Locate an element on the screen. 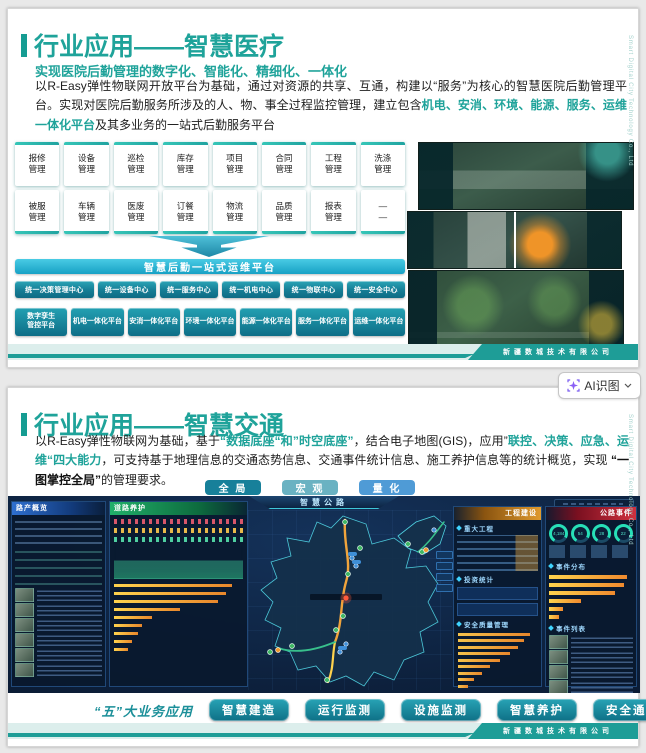 This screenshot has height=753, width=646. gauge-value: 28 is located at coordinates (602, 533).